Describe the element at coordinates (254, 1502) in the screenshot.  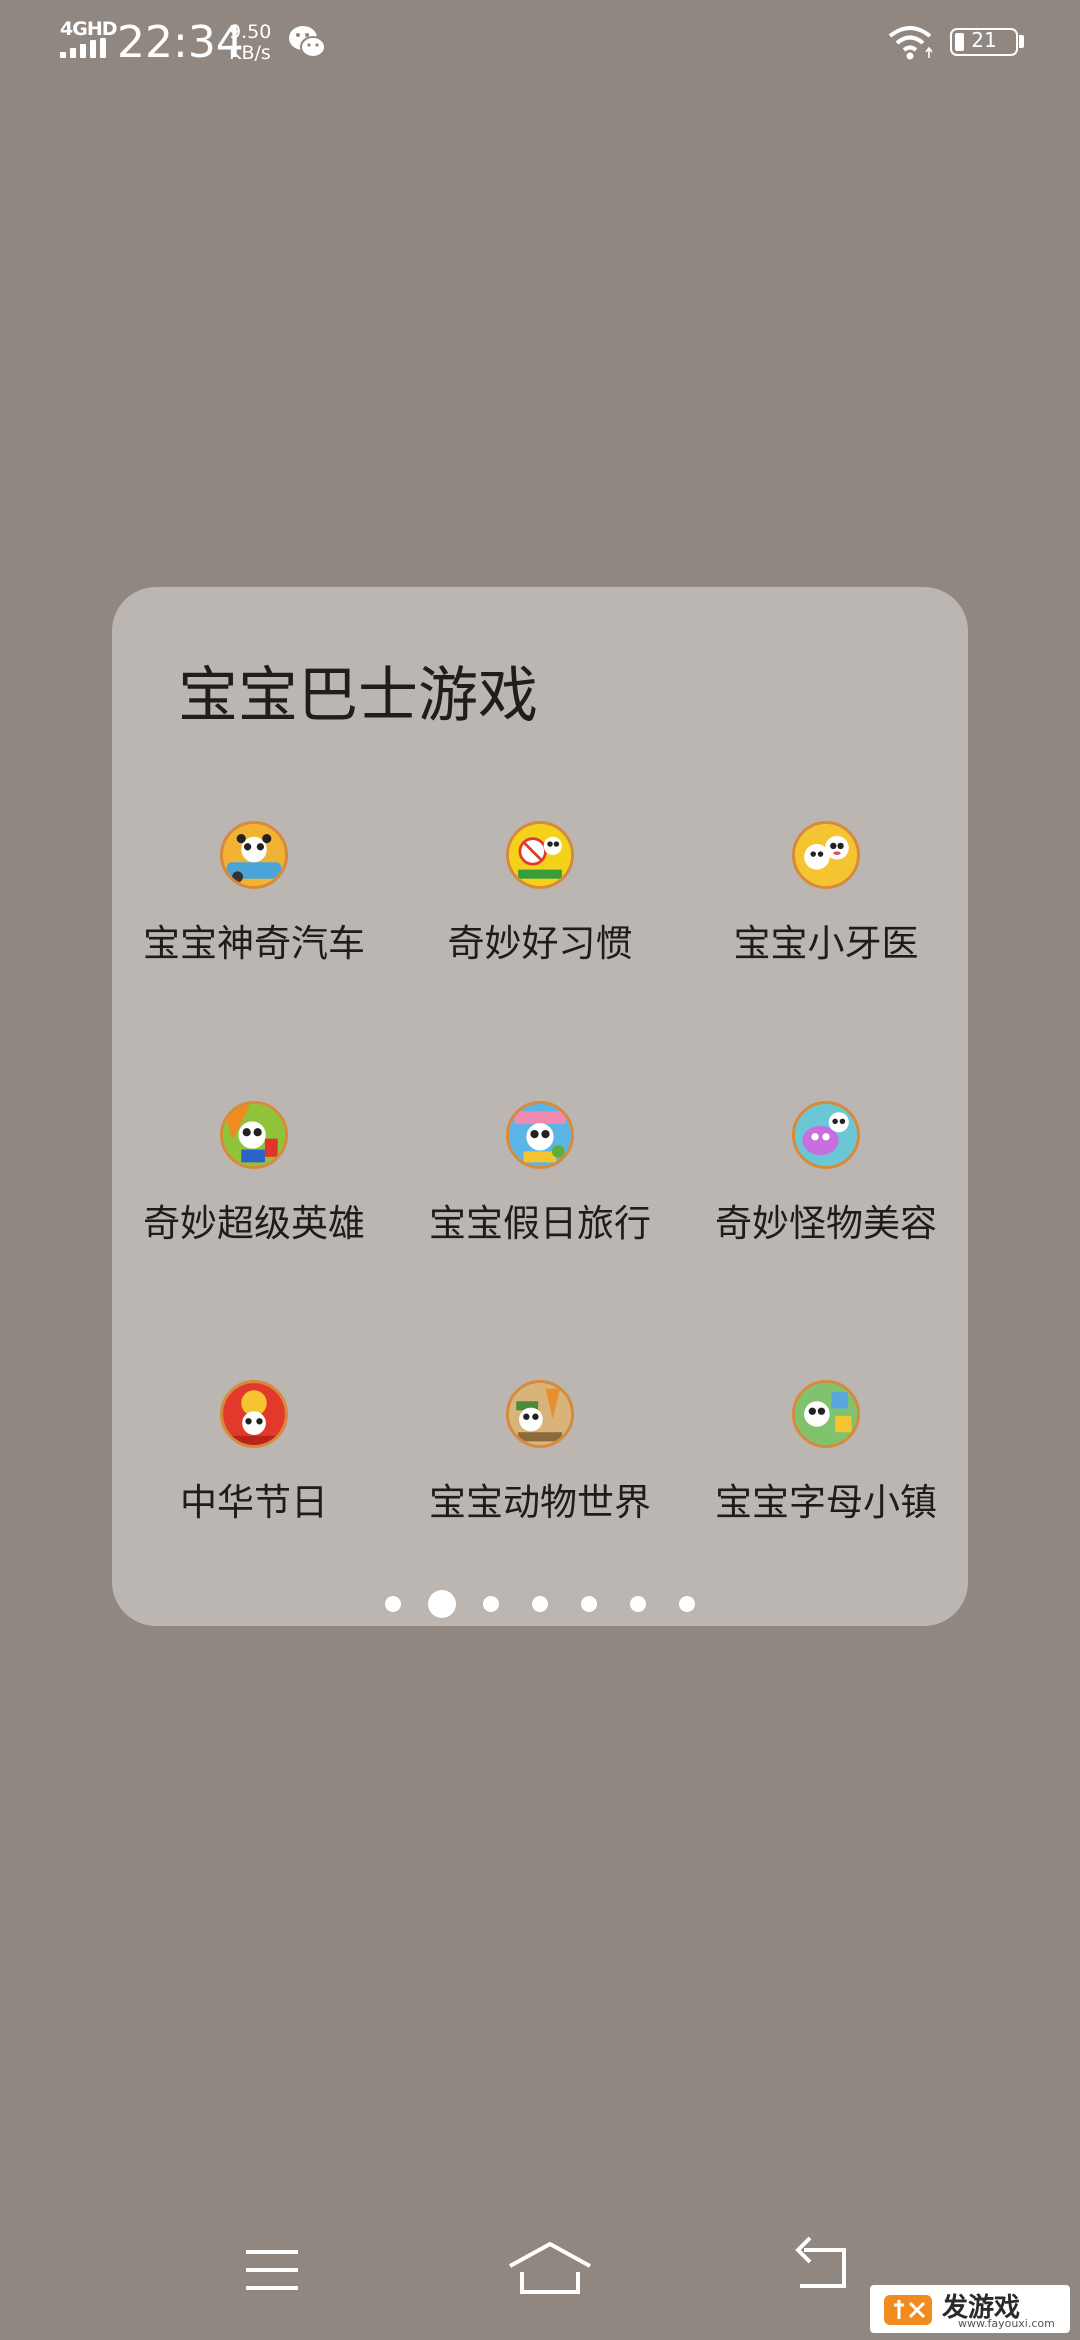
I see `app-label: 中华节日` at that location.